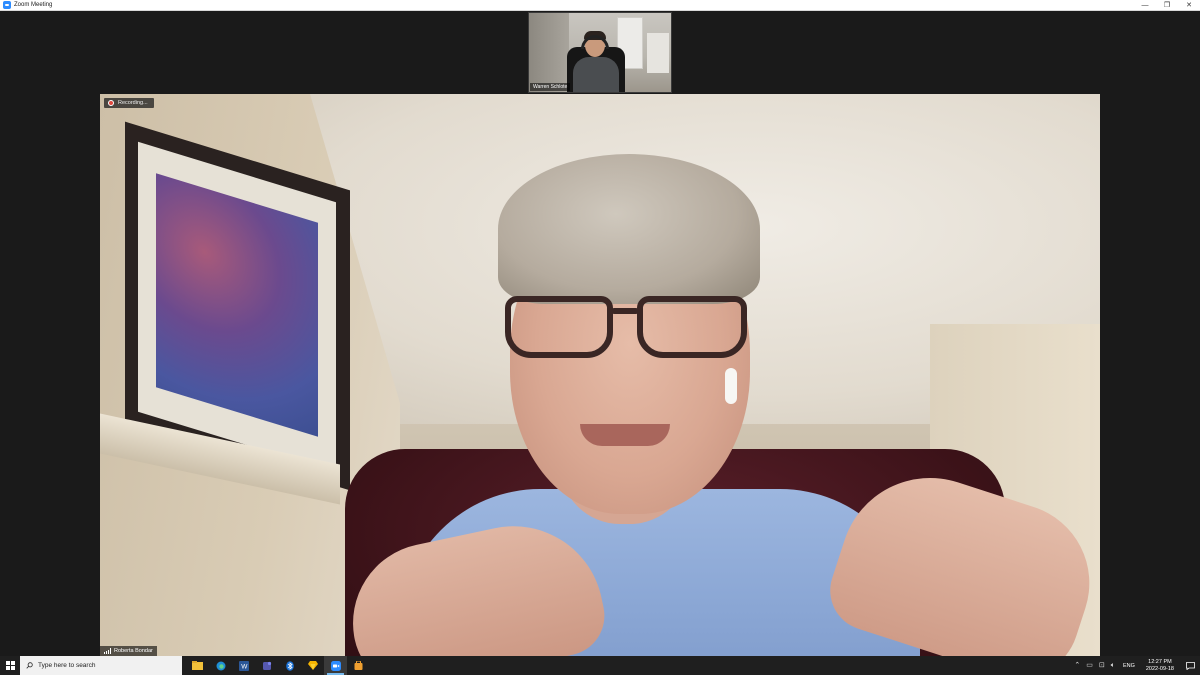 This screenshot has width=1200, height=675. Describe the element at coordinates (1113, 665) in the screenshot. I see `volume-icon: 🔈︎` at that location.